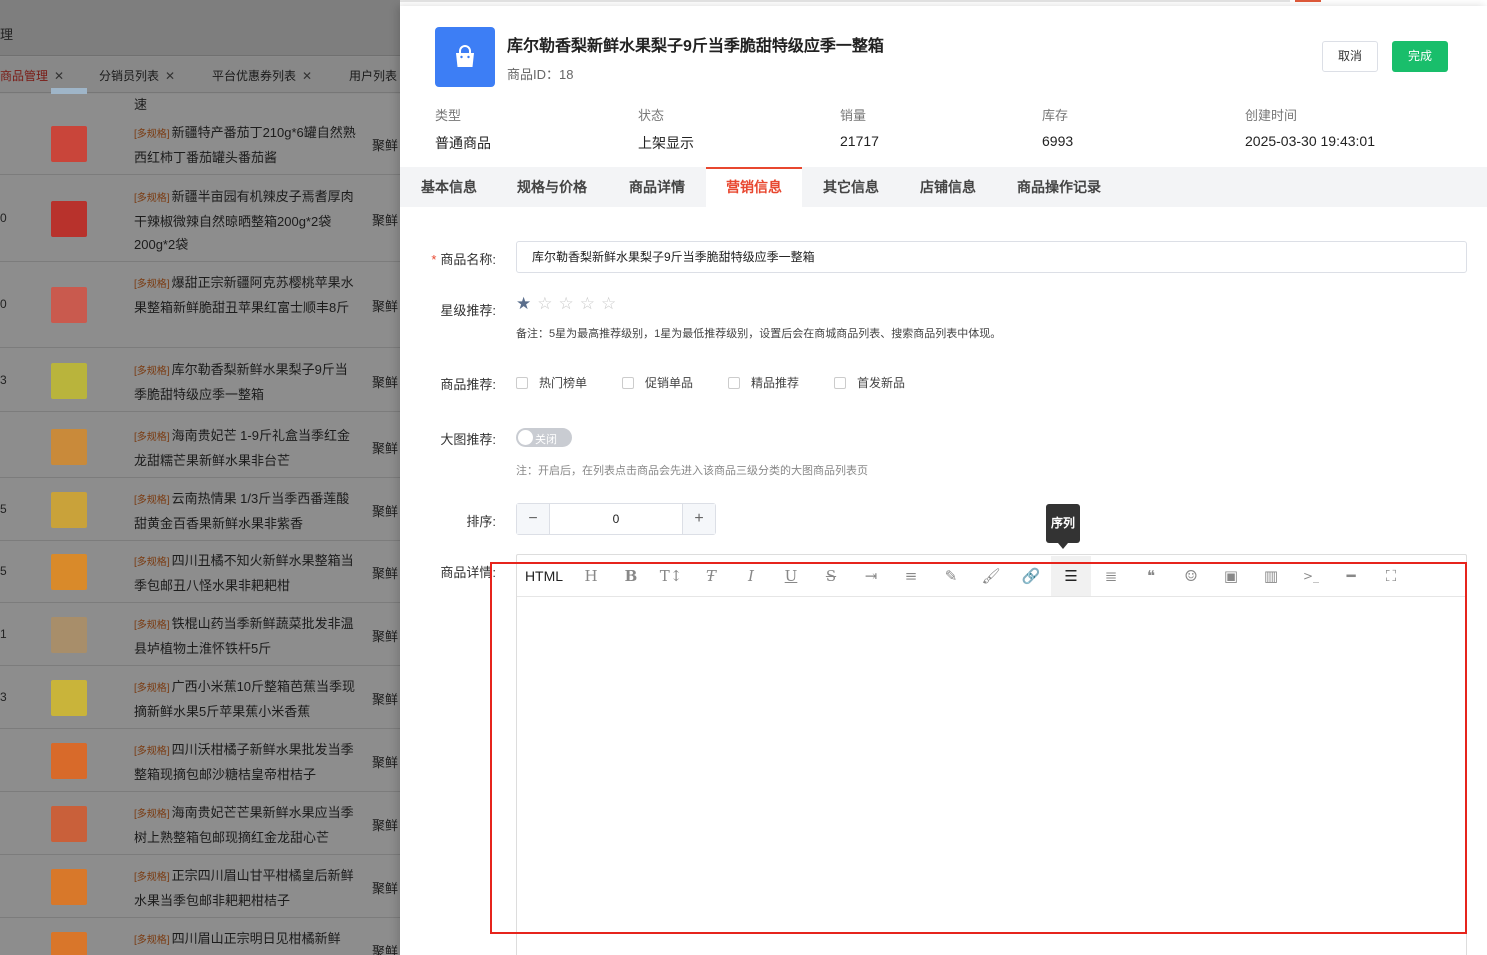  I want to click on italic-icon: I, so click(751, 576).